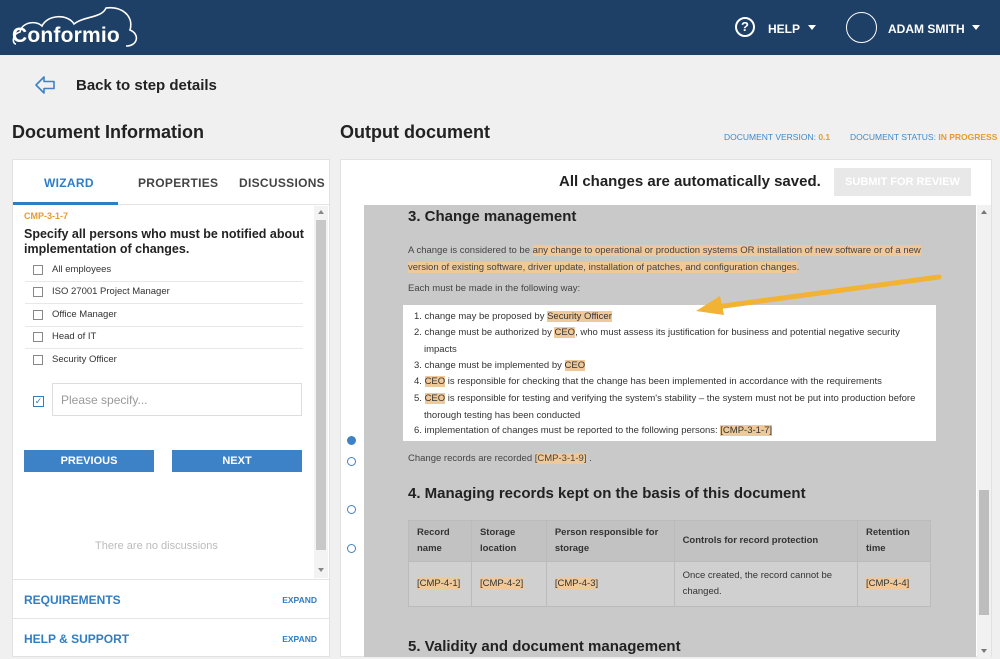  I want to click on tab-wizard: WIZARD, so click(69, 183).